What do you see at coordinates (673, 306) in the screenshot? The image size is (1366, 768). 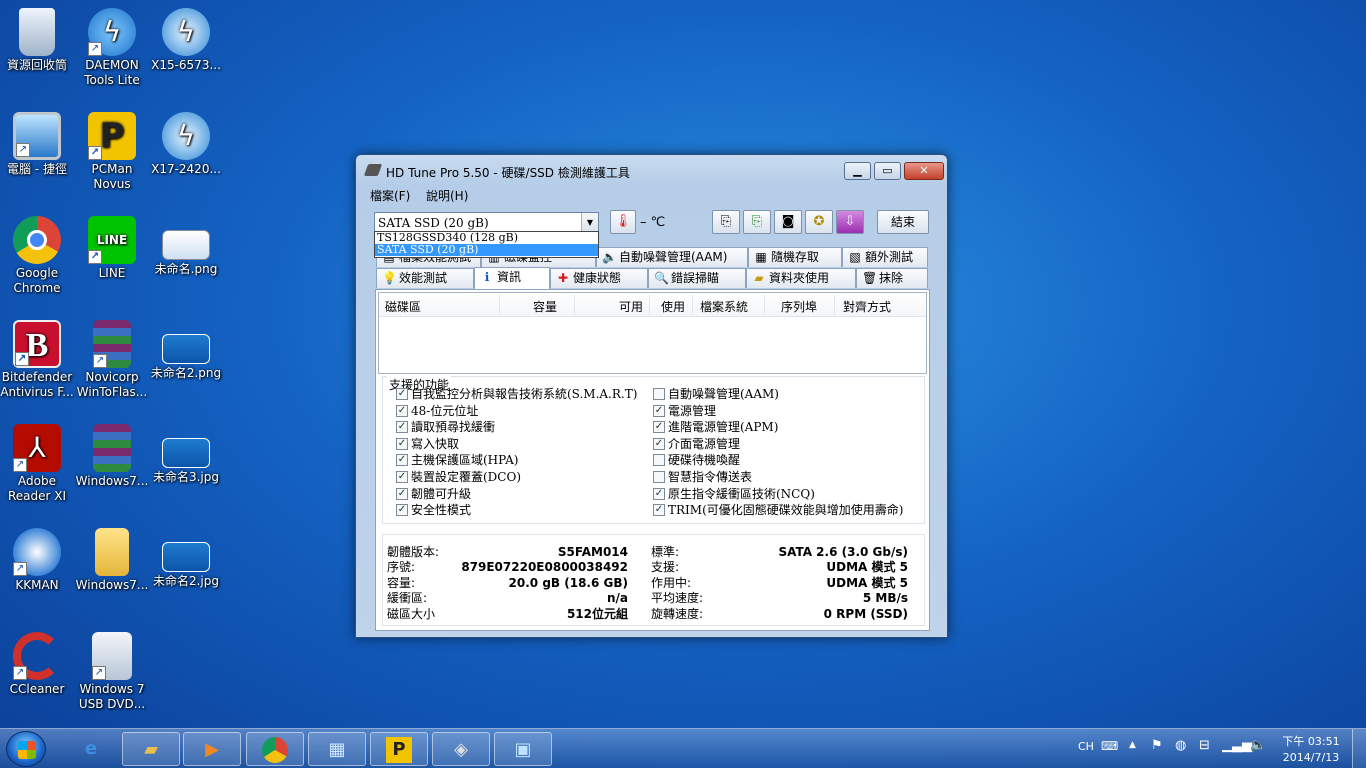 I see `column-used: 使用` at bounding box center [673, 306].